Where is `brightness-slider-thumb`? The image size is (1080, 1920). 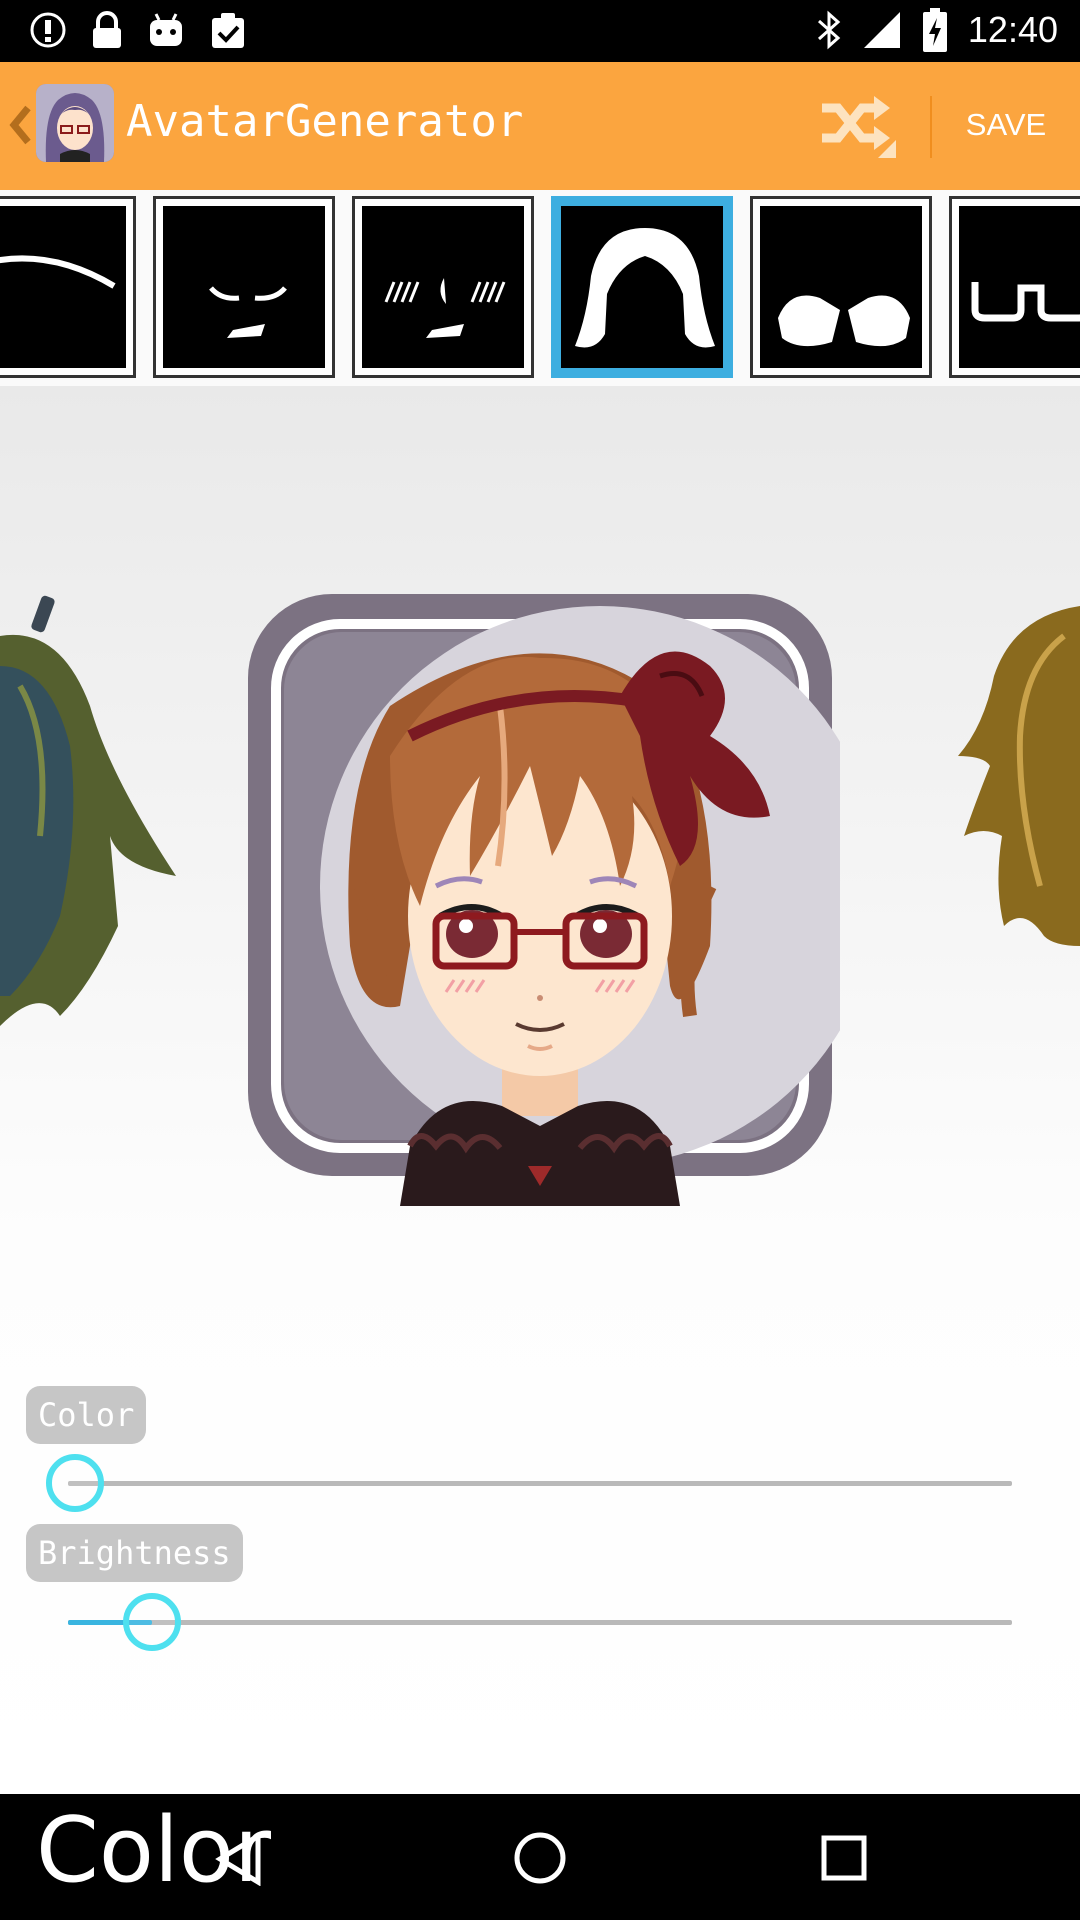 brightness-slider-thumb is located at coordinates (152, 1622).